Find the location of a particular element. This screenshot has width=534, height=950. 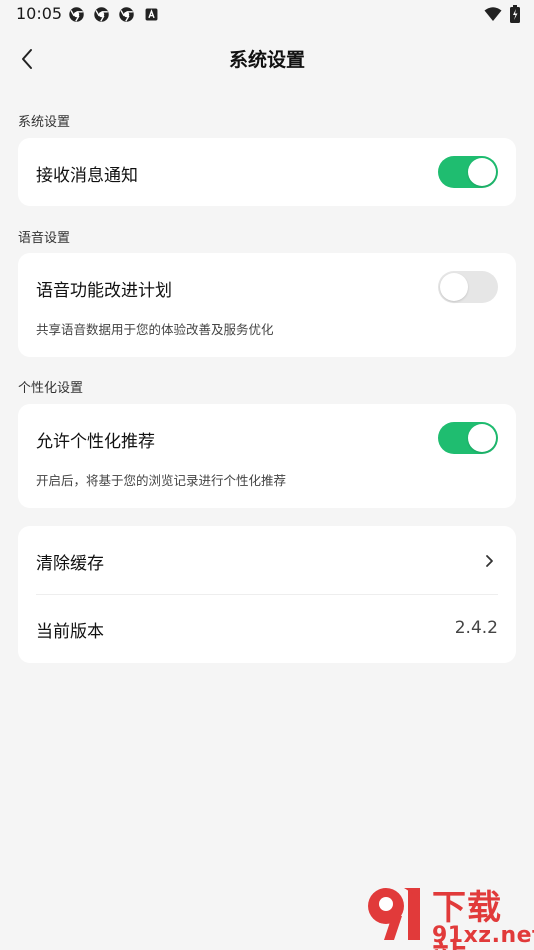

card-personalization: 允许个性化推荐 开启后，将基于您的浏览记录进行个性化推荐 is located at coordinates (267, 456).